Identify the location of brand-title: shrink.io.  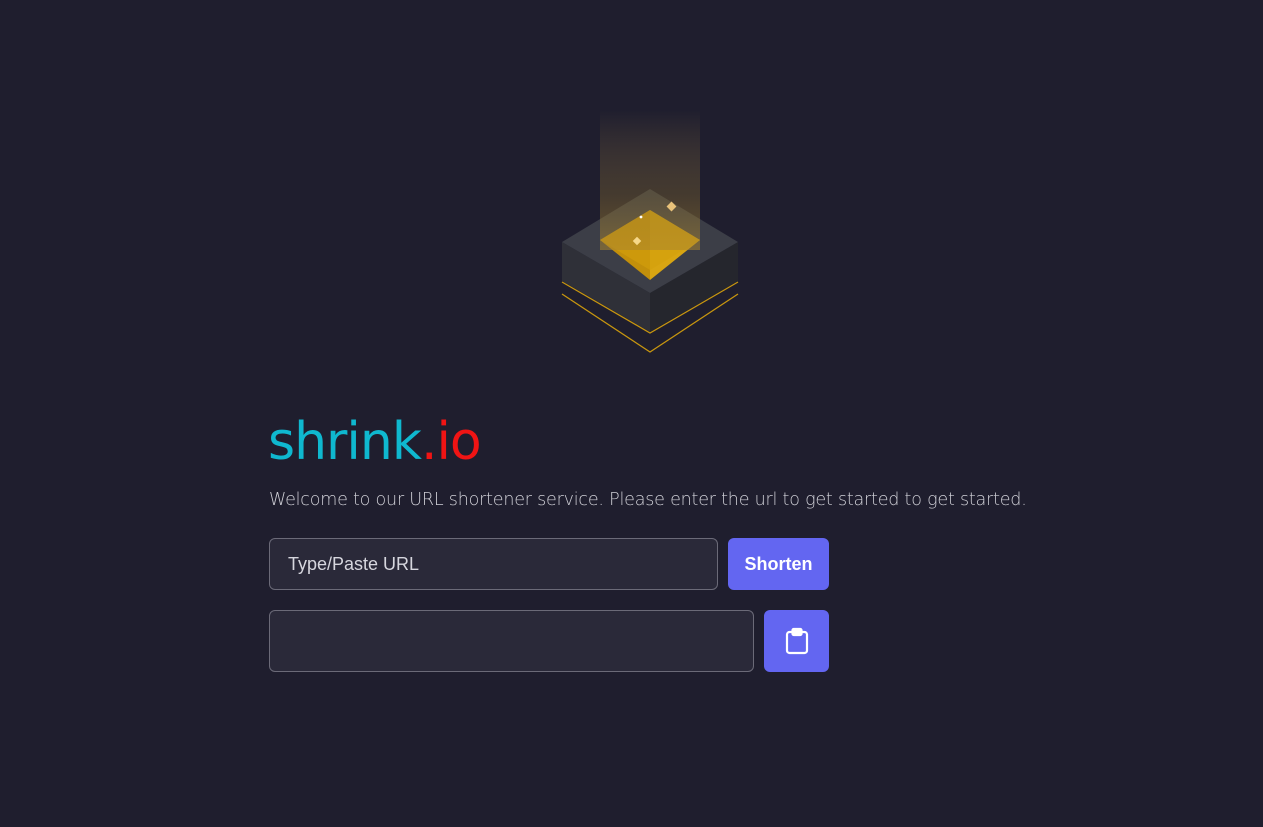
(375, 442).